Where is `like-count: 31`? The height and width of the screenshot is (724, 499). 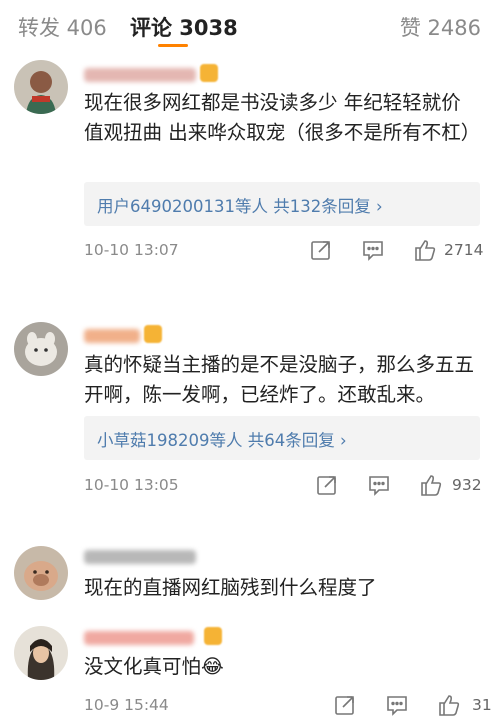
like-count: 31 is located at coordinates (482, 705).